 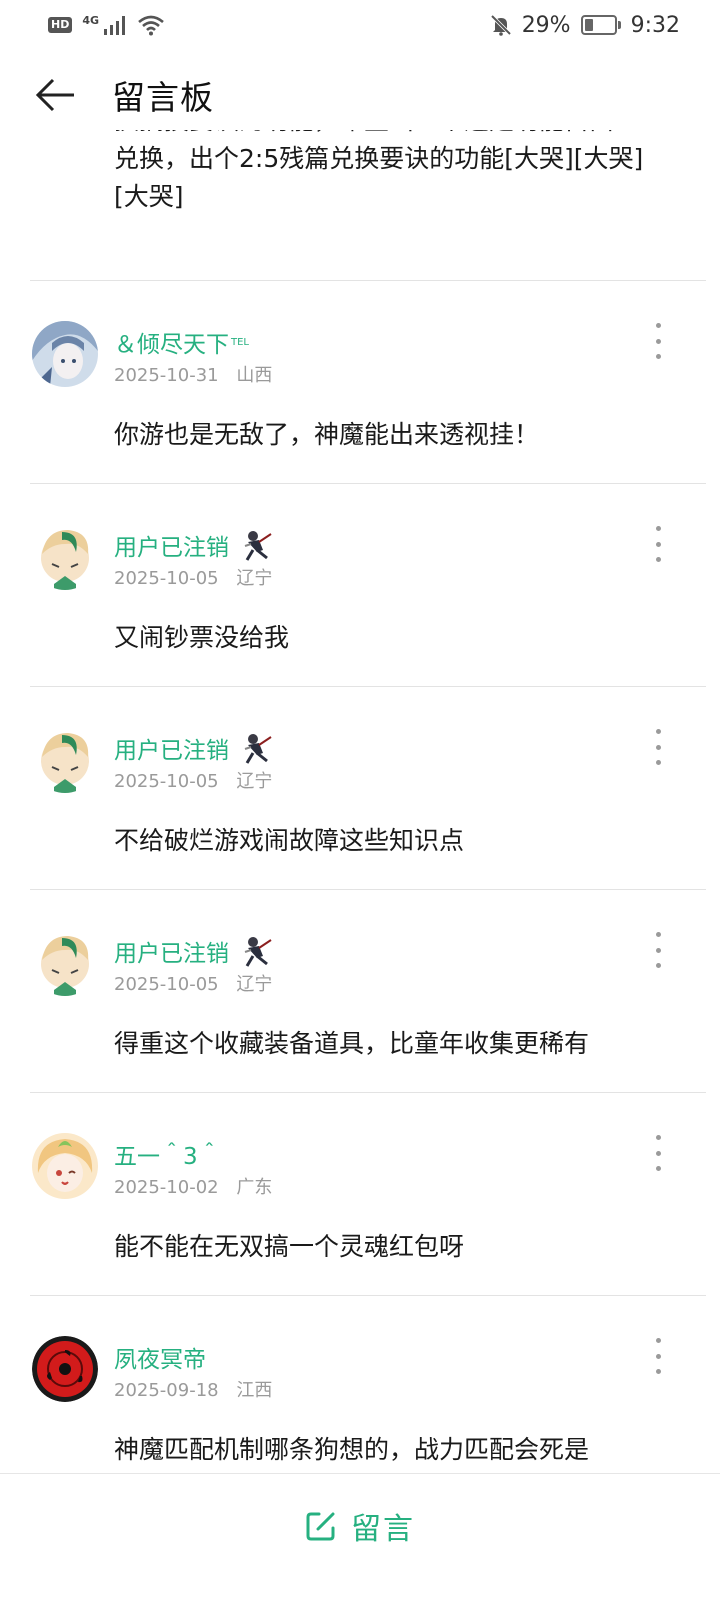 I want to click on comment-item: 五一＾3＾ 2025-10-02 广东 能不能在无双搞一个灵魂红包呀, so click(x=360, y=1194).